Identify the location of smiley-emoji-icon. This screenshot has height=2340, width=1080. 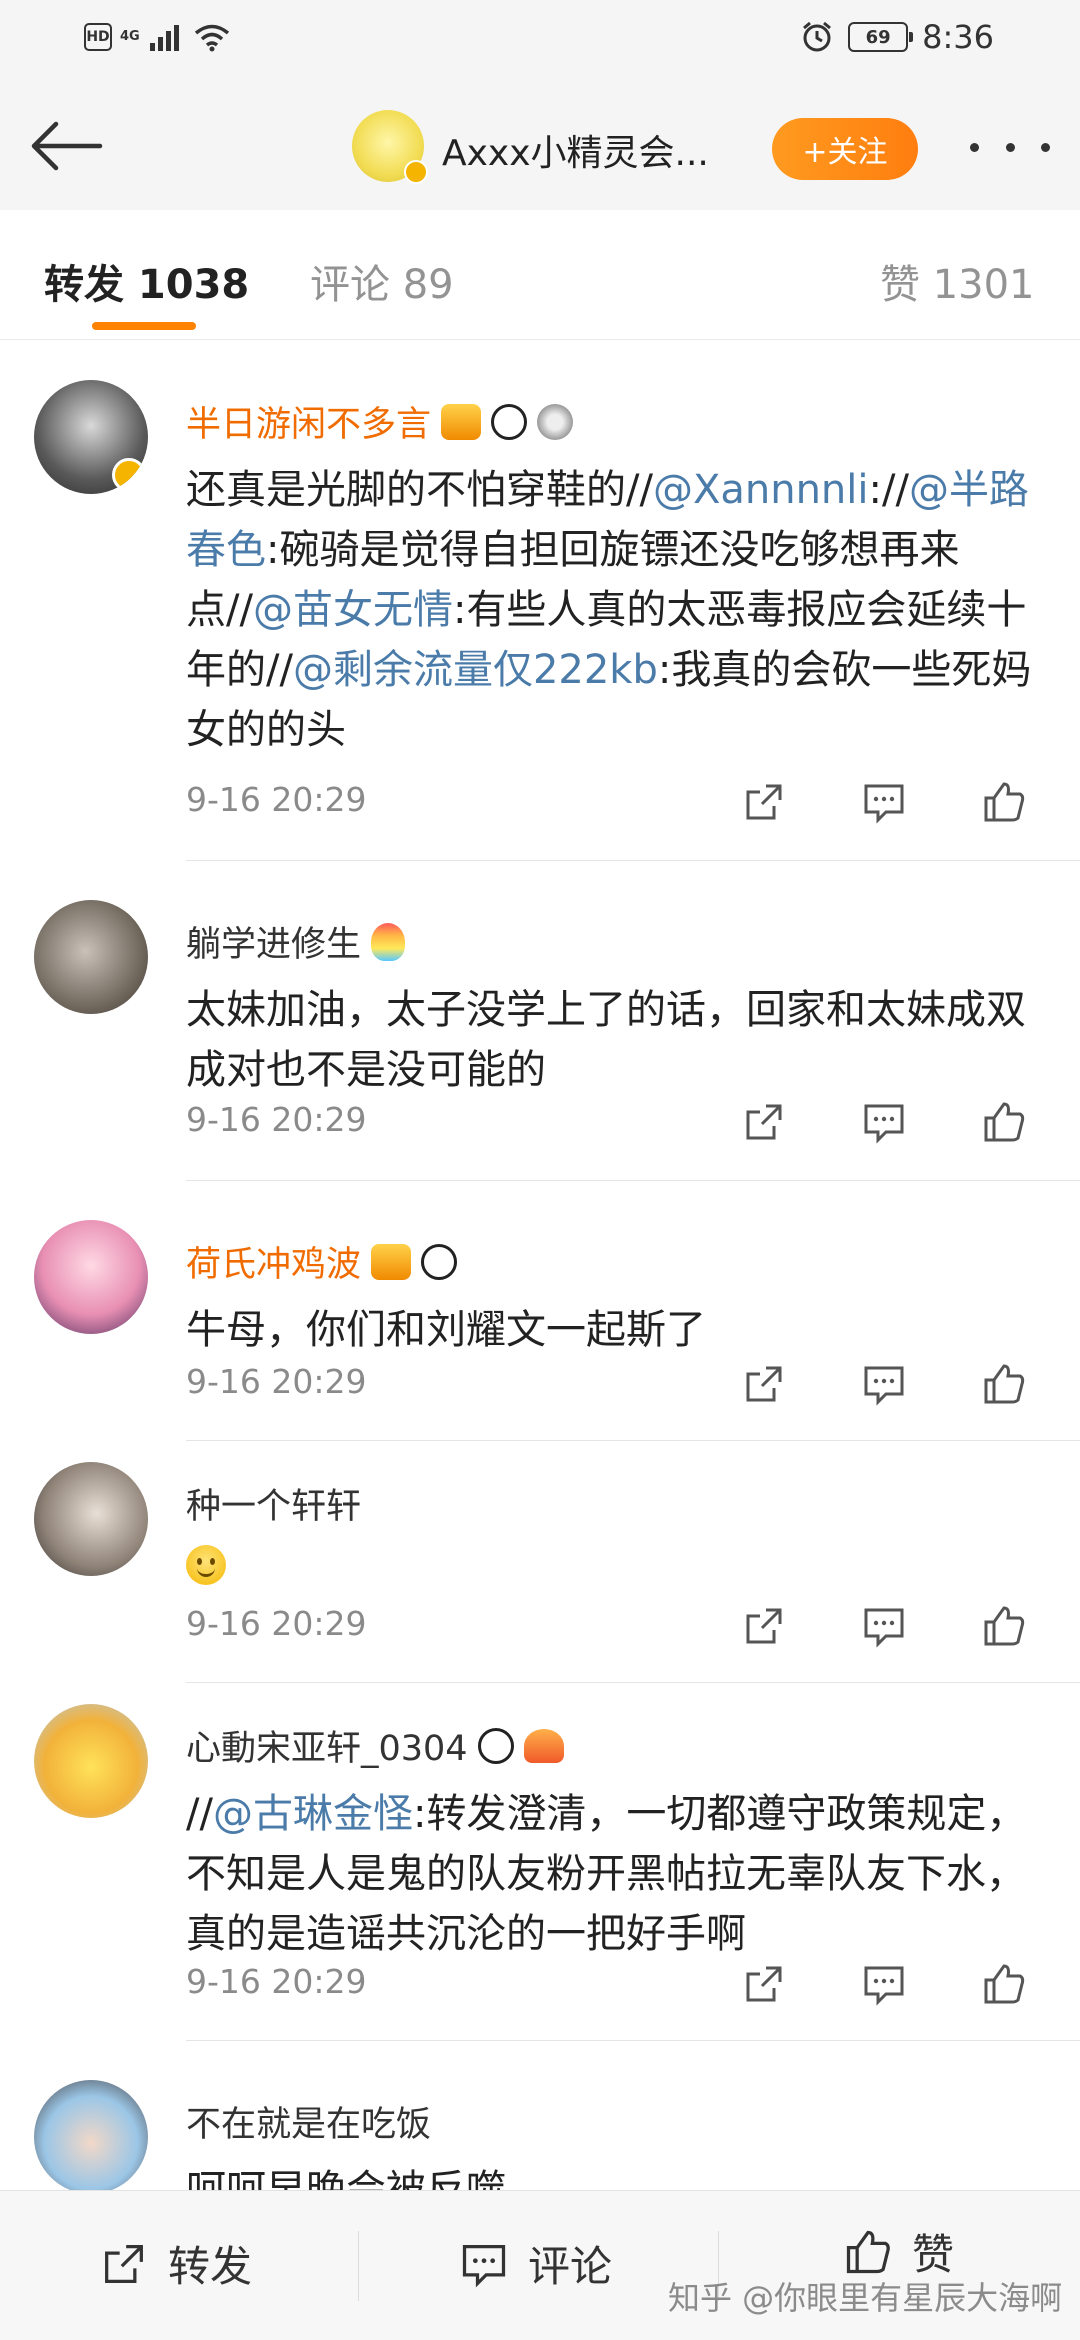
(206, 1565).